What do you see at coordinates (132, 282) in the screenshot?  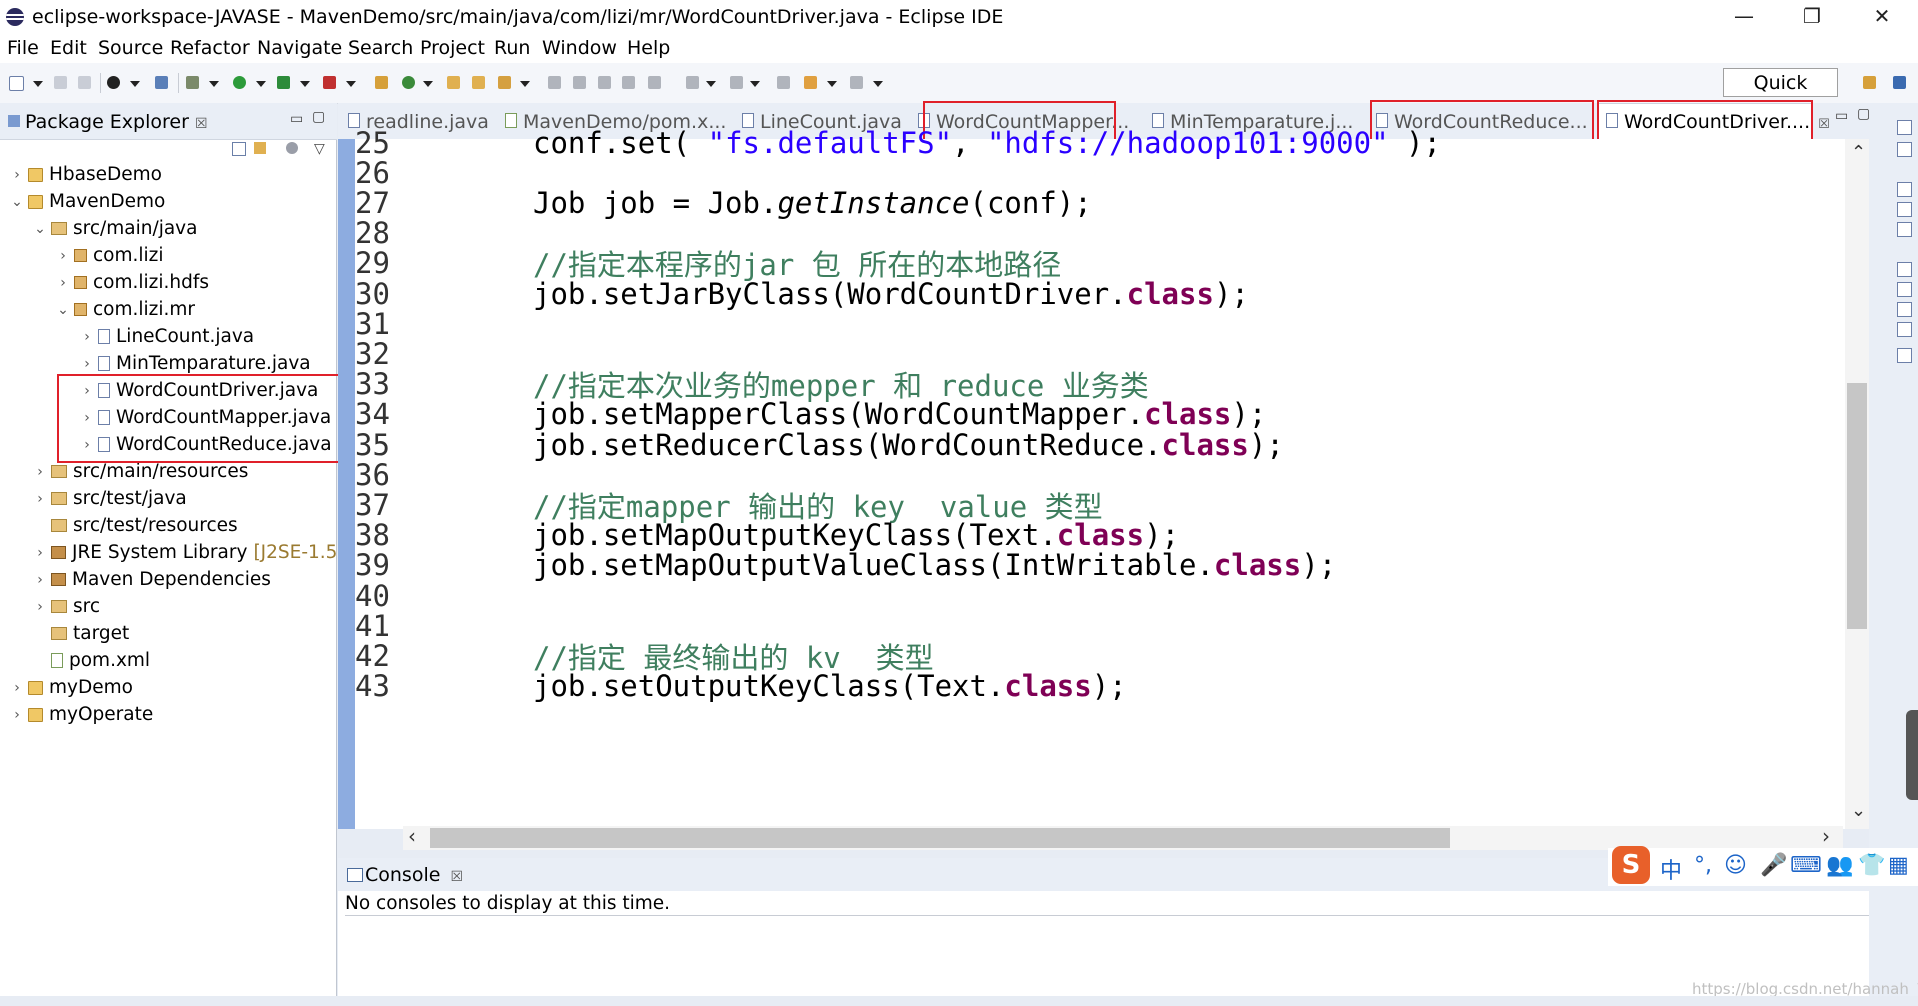 I see `tree-item: › com.lizi.hdfs` at bounding box center [132, 282].